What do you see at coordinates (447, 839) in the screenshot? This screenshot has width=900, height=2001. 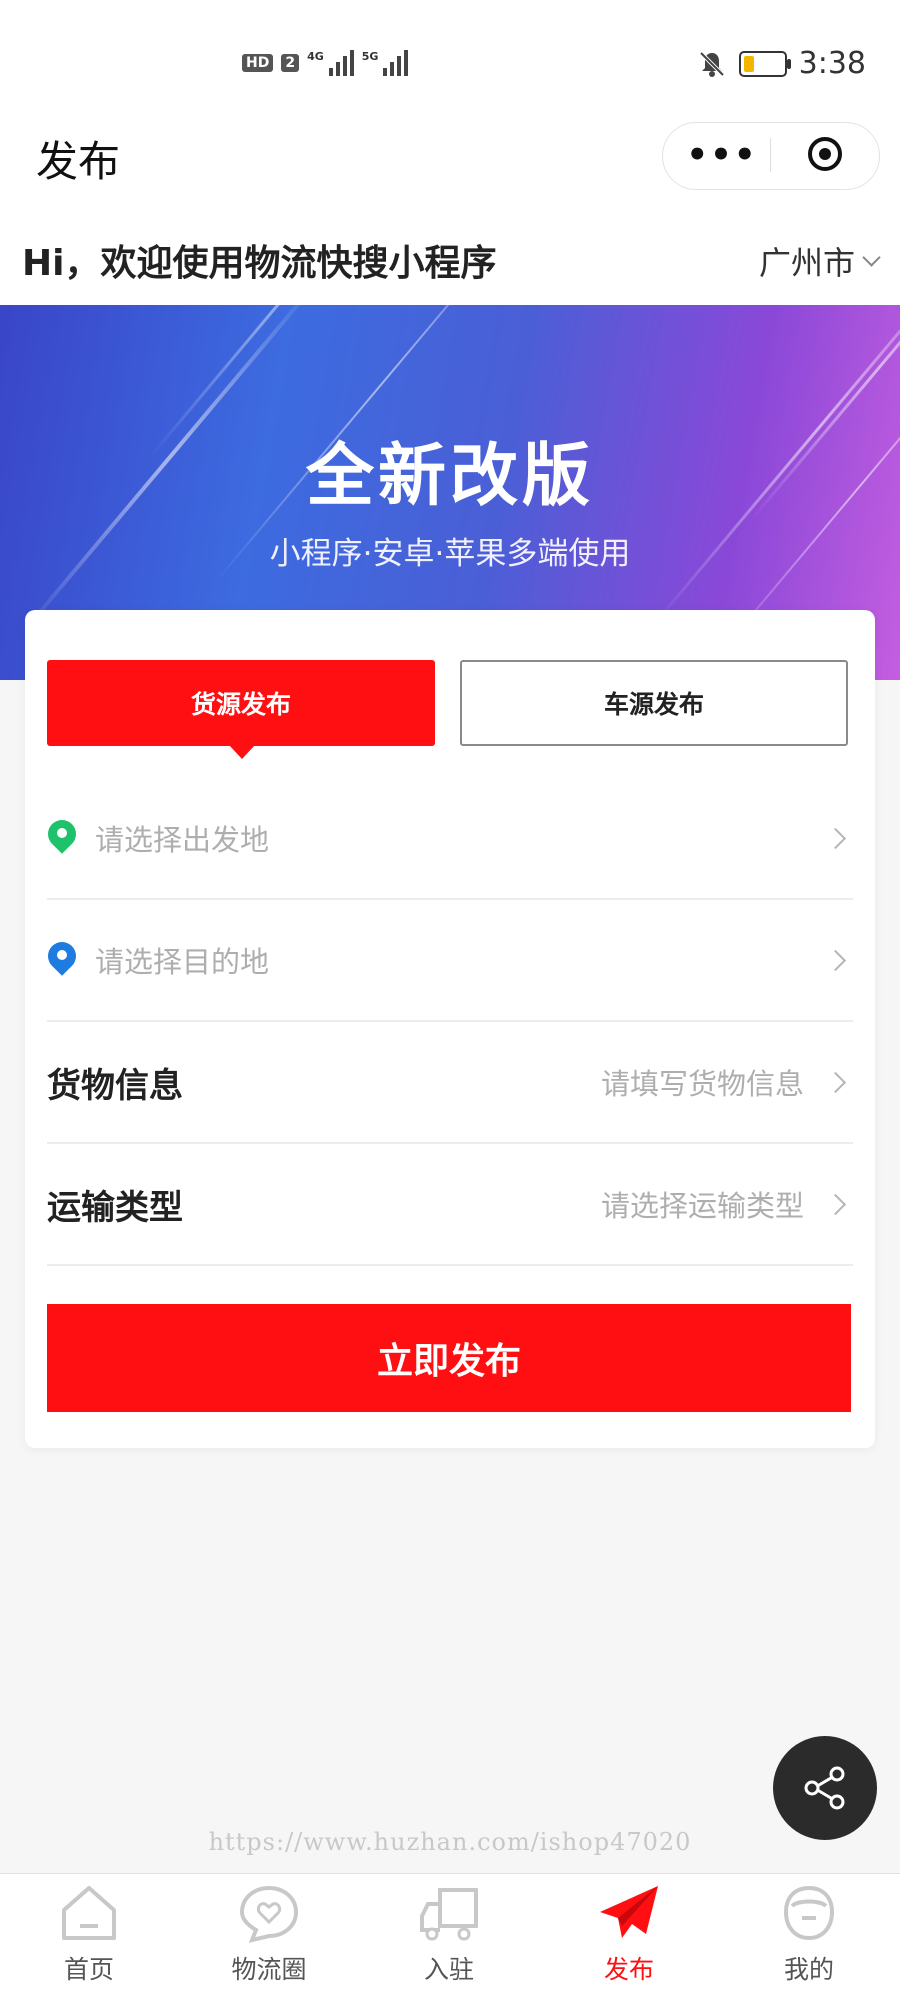 I see `origin-row: 请选择出发地` at bounding box center [447, 839].